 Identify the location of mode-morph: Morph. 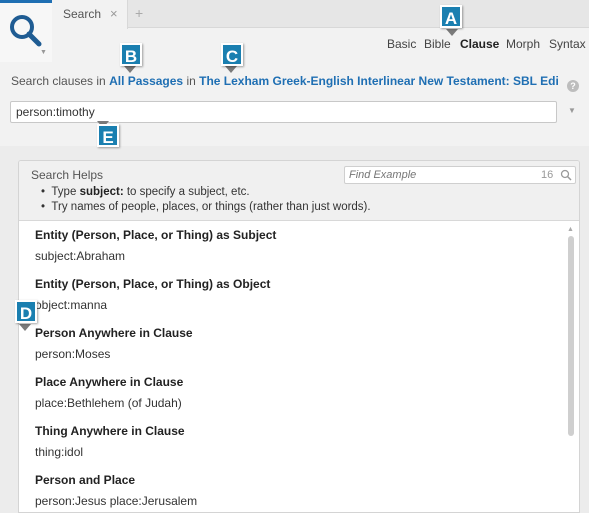
(523, 44).